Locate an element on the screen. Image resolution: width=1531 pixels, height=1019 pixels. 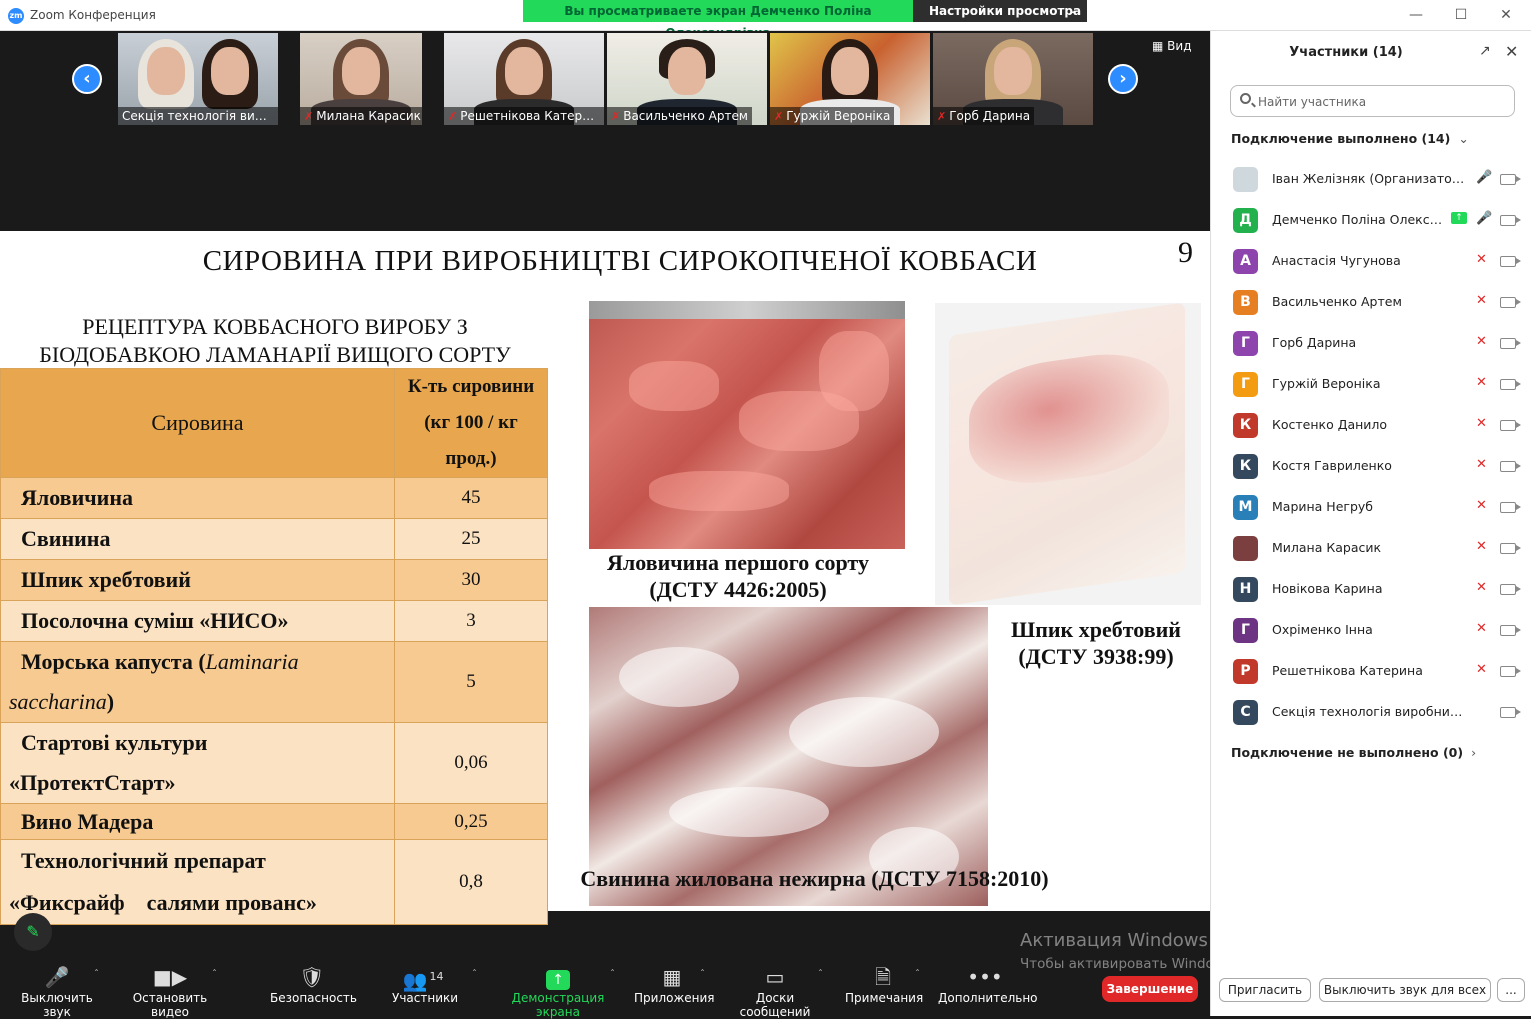
view-settings-button: Настройки просмотра ⌄ is located at coordinates (1000, 11).